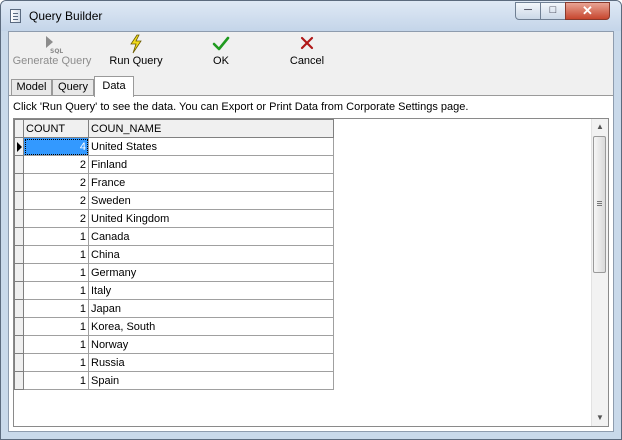  Describe the element at coordinates (73, 87) in the screenshot. I see `tab-query: Query` at that location.